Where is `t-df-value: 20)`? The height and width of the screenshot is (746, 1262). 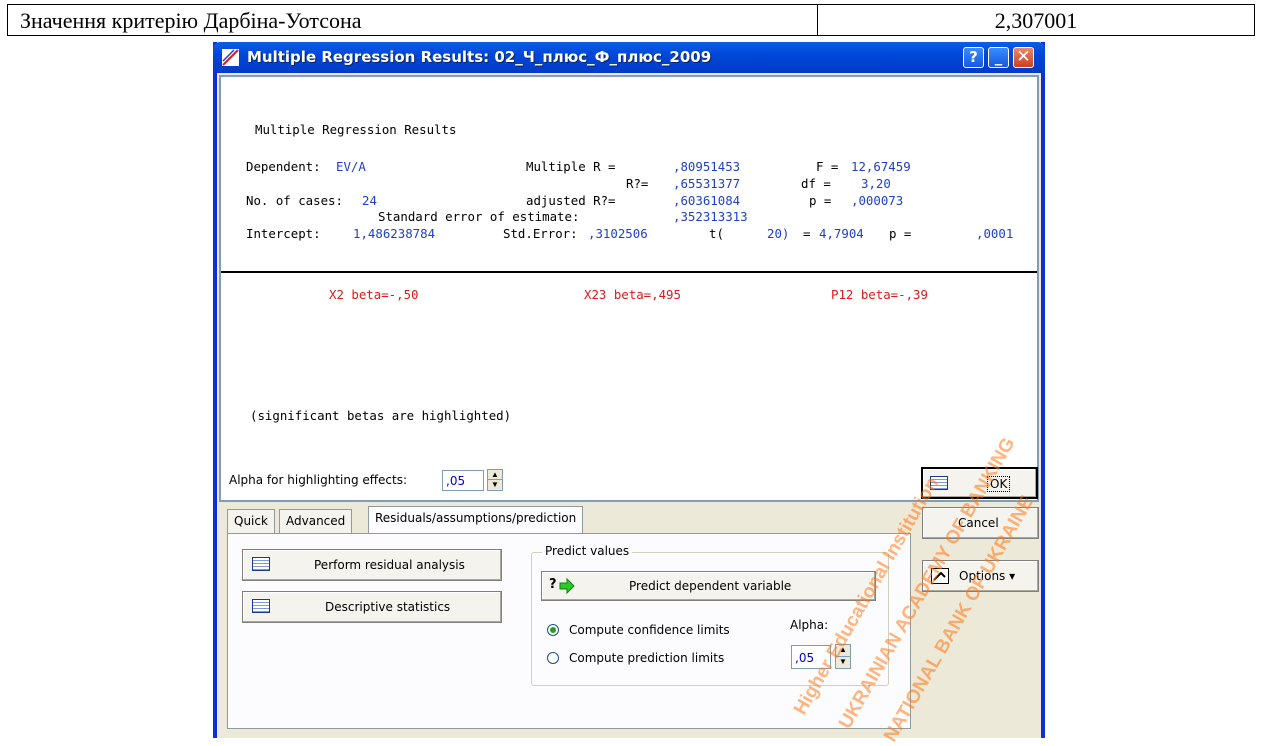 t-df-value: 20) is located at coordinates (778, 233).